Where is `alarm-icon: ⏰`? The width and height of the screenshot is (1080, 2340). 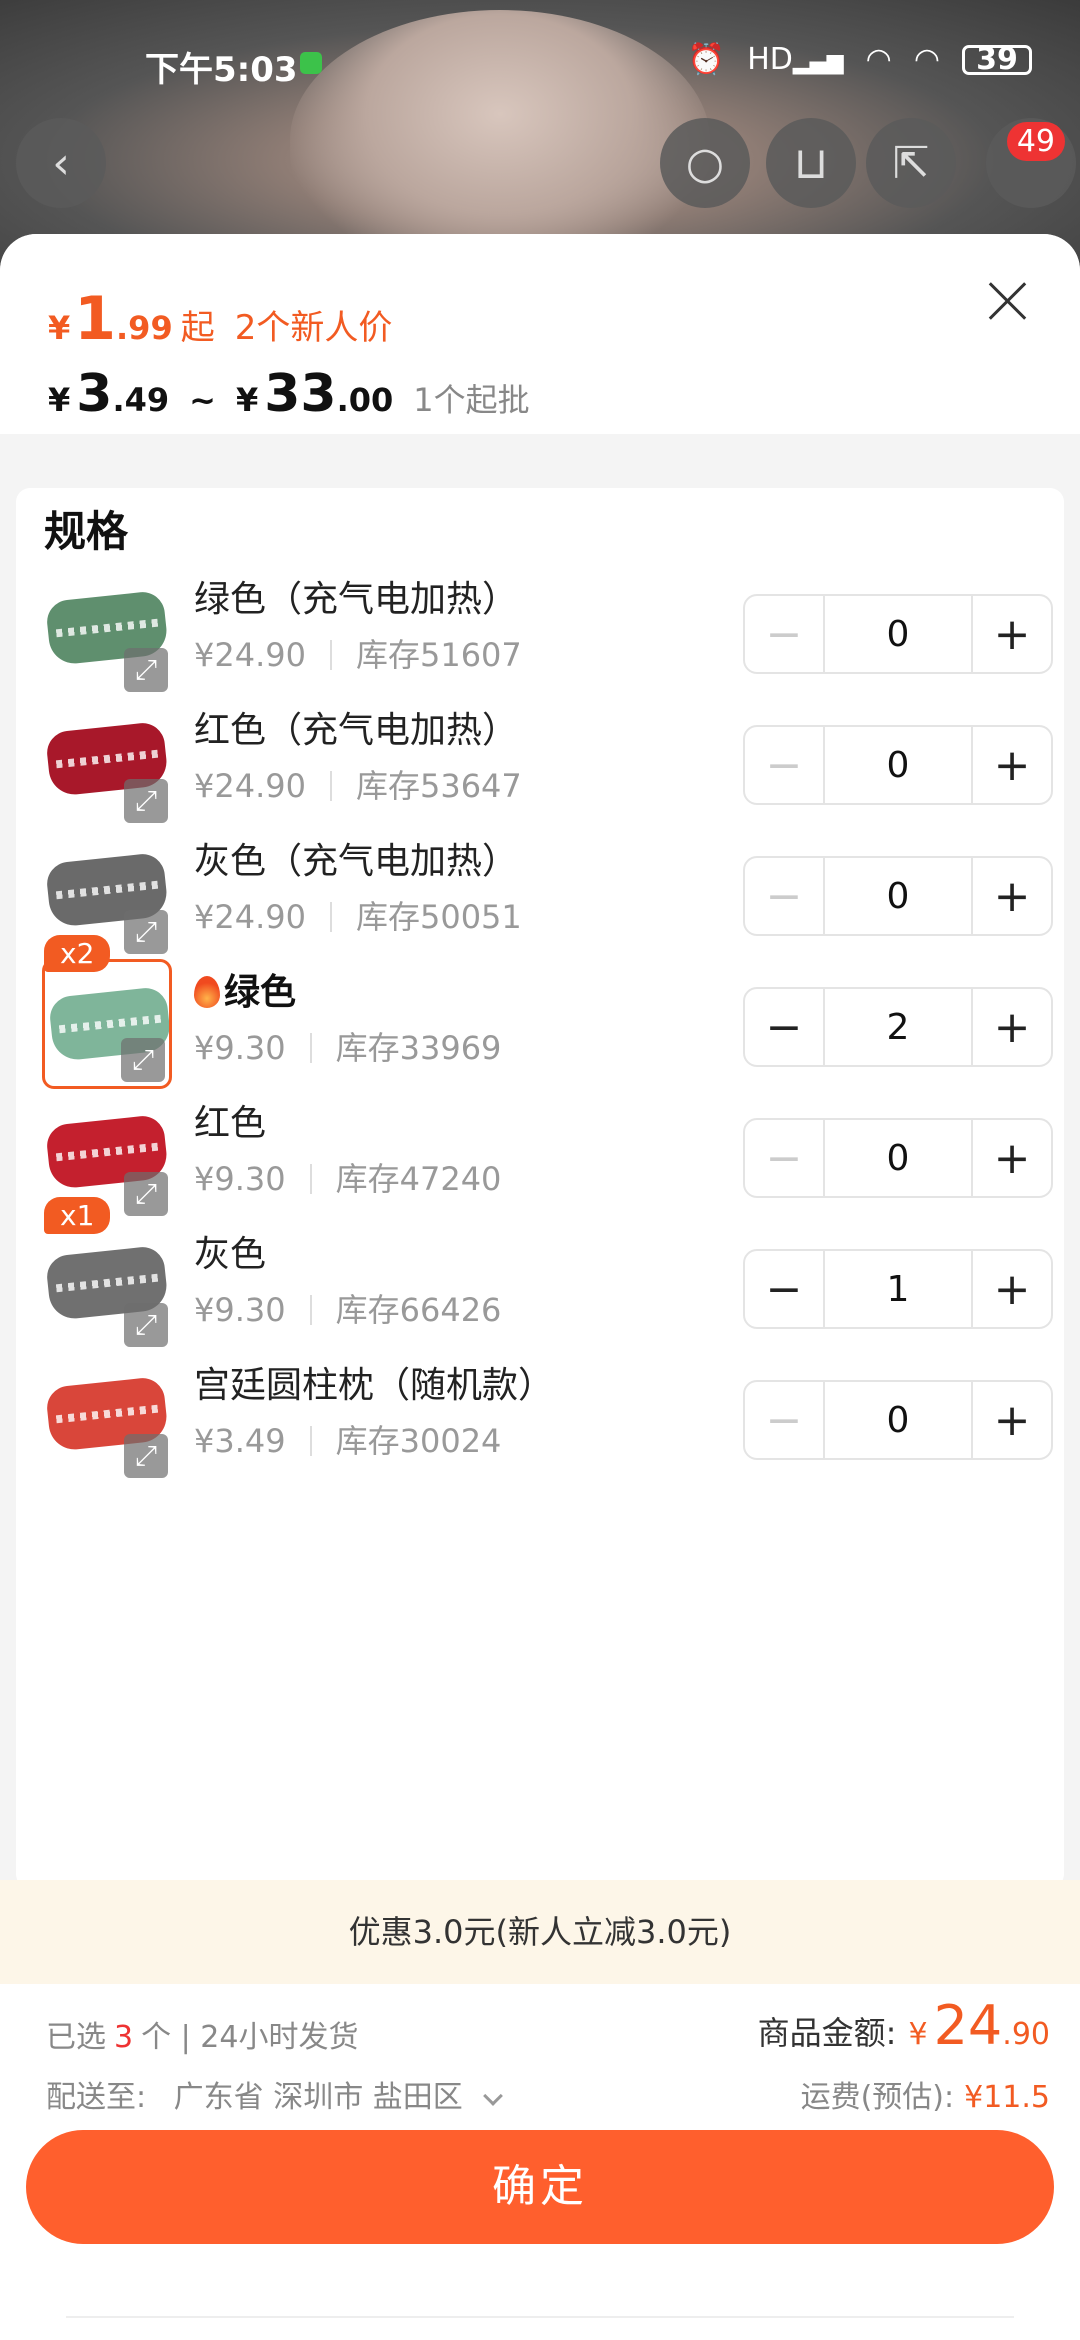 alarm-icon: ⏰ is located at coordinates (706, 59).